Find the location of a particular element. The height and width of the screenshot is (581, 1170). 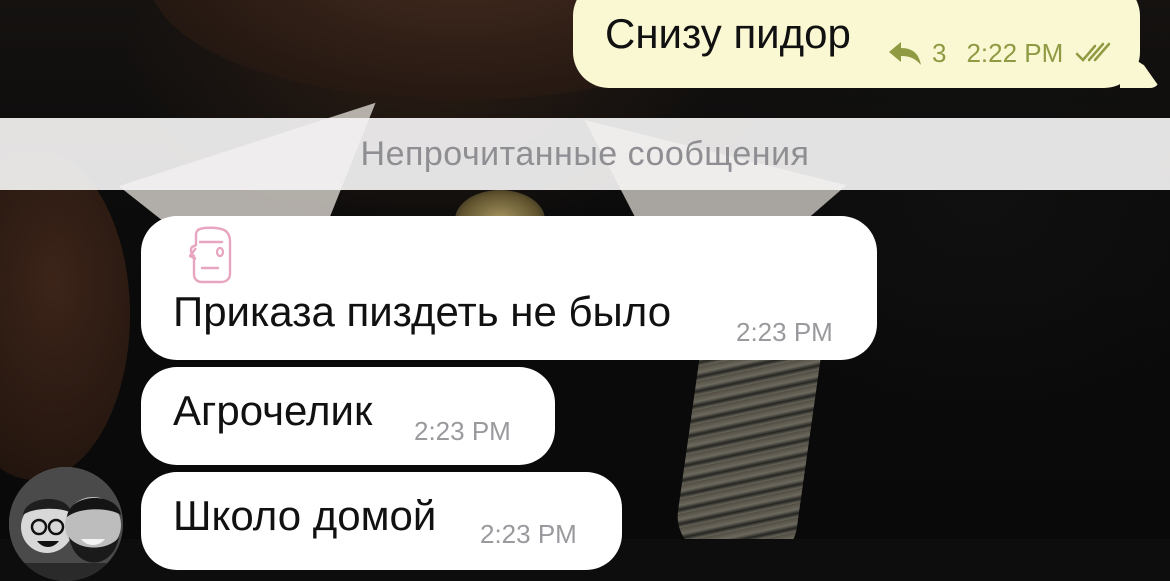

outgoing-message-meta: 3 2:22 PM is located at coordinates (1000, 53).